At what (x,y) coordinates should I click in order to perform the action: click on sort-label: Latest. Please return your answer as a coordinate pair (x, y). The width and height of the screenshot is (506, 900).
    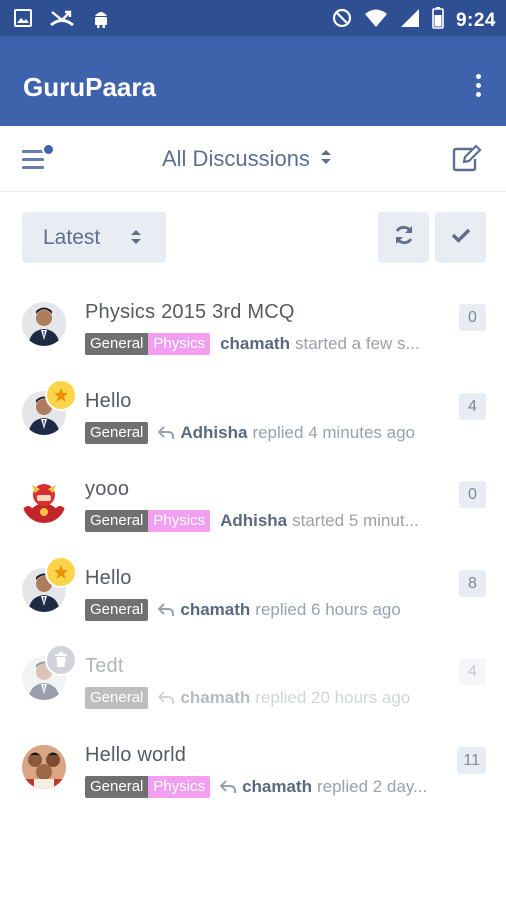
    Looking at the image, I should click on (72, 237).